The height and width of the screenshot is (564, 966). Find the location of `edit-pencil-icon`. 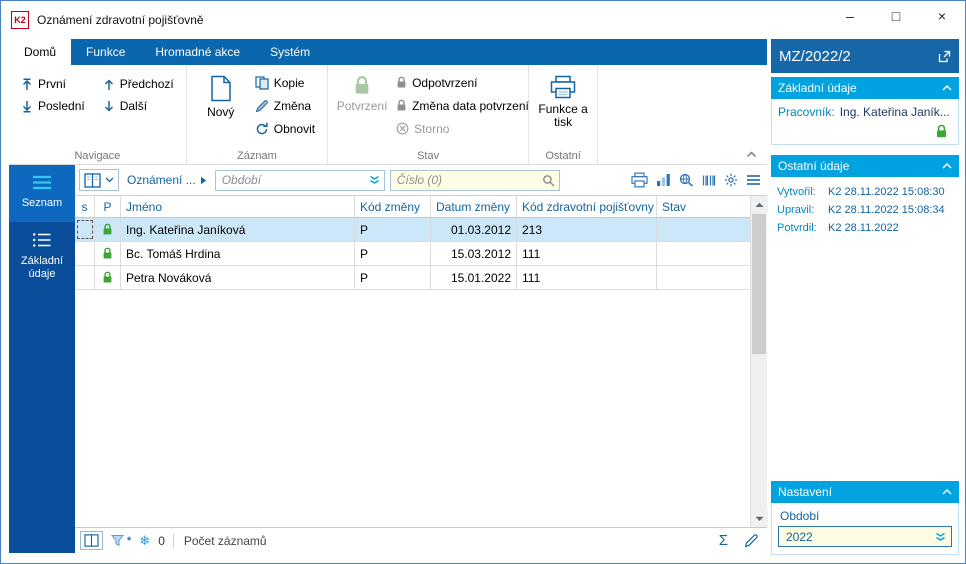

edit-pencil-icon is located at coordinates (751, 540).